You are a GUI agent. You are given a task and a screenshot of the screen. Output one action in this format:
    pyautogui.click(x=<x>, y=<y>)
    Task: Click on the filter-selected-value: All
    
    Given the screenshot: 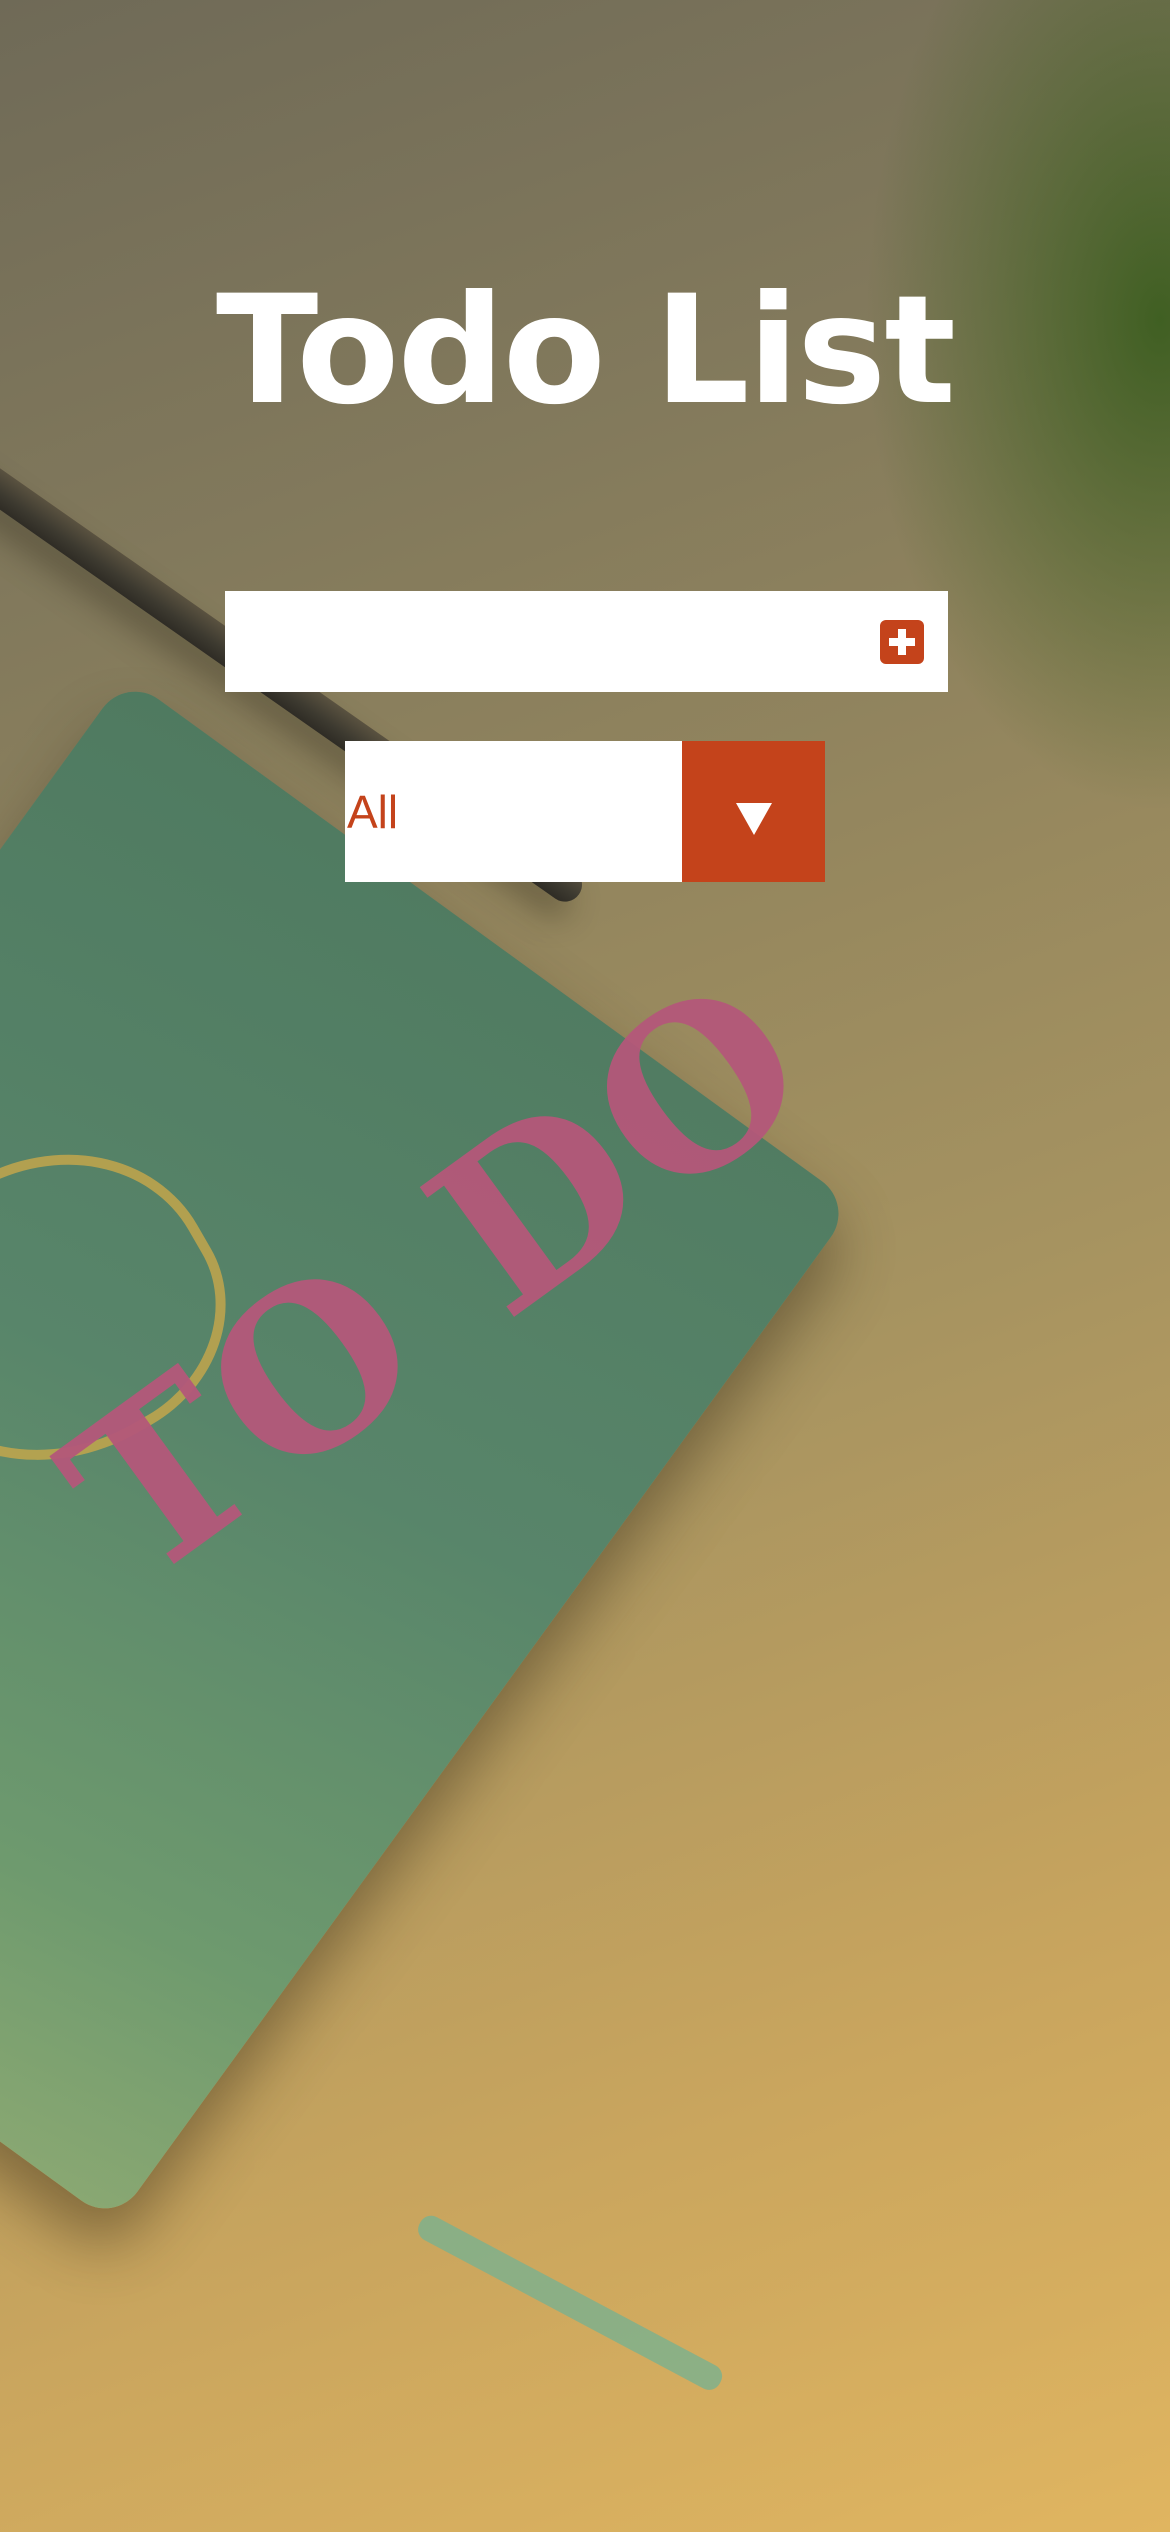 What is the action you would take?
    pyautogui.click(x=373, y=811)
    